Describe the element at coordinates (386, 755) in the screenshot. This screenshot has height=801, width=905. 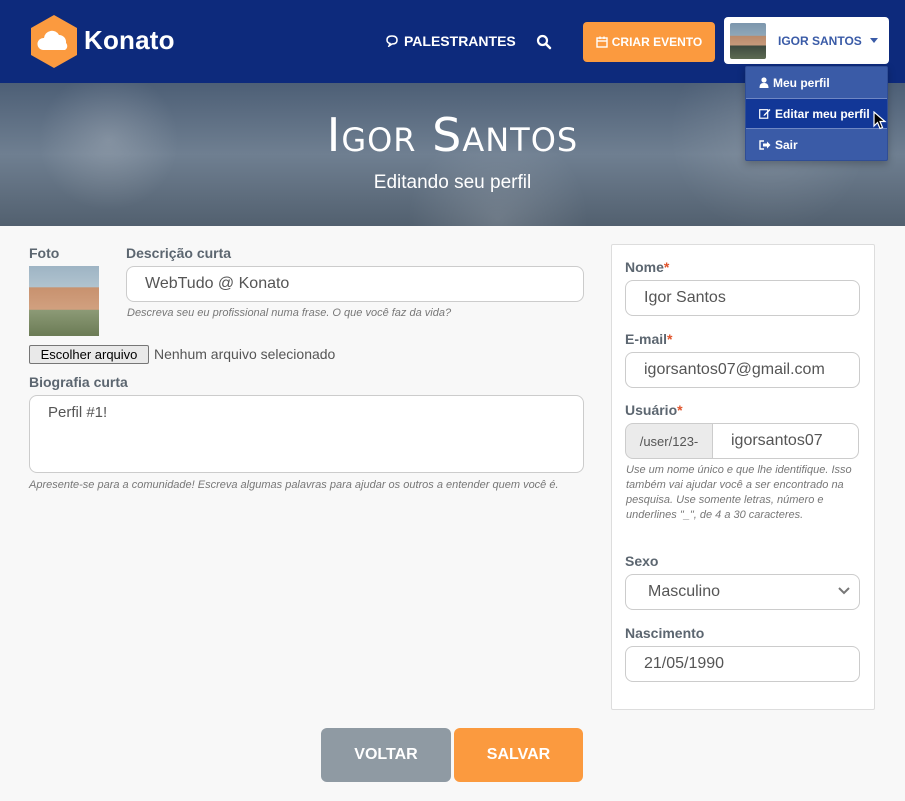
I see `back-button: VOLTAR` at that location.